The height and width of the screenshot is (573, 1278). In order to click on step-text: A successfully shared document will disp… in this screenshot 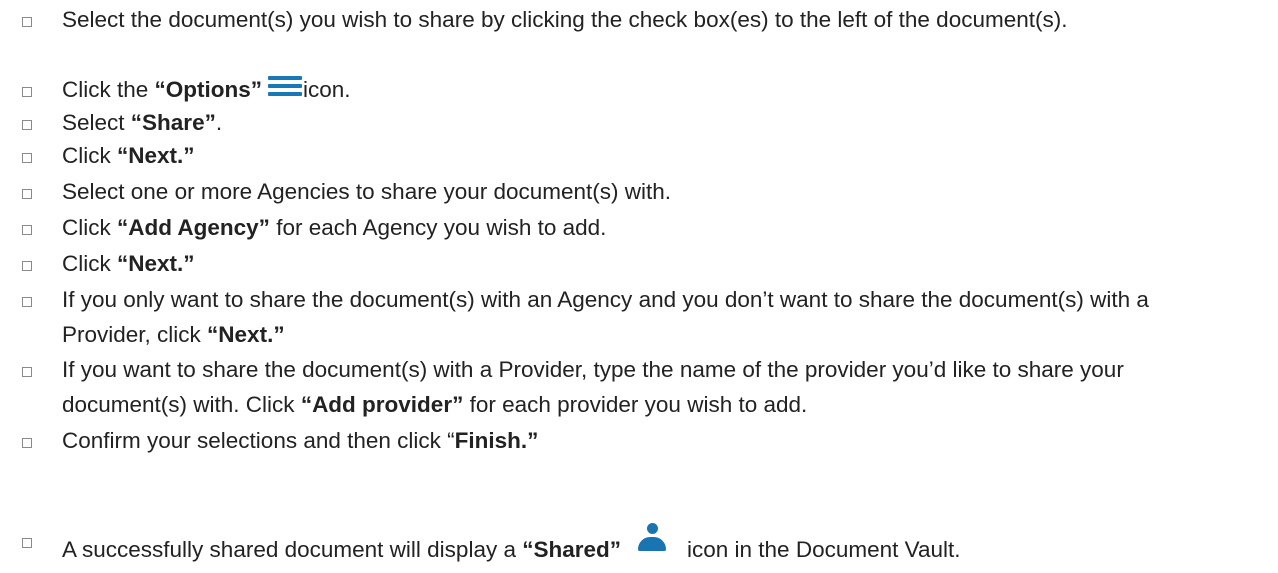, I will do `click(635, 545)`.